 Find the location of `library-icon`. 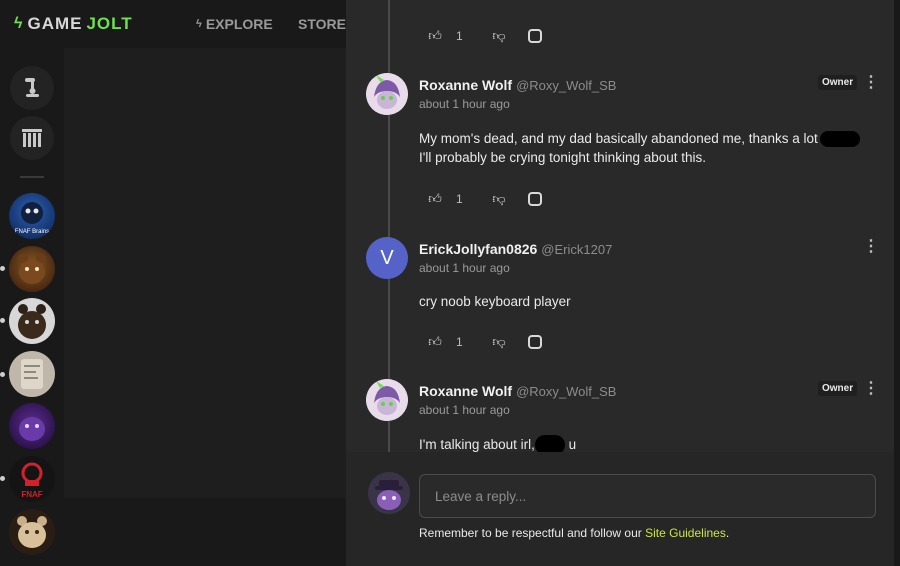

library-icon is located at coordinates (32, 138).